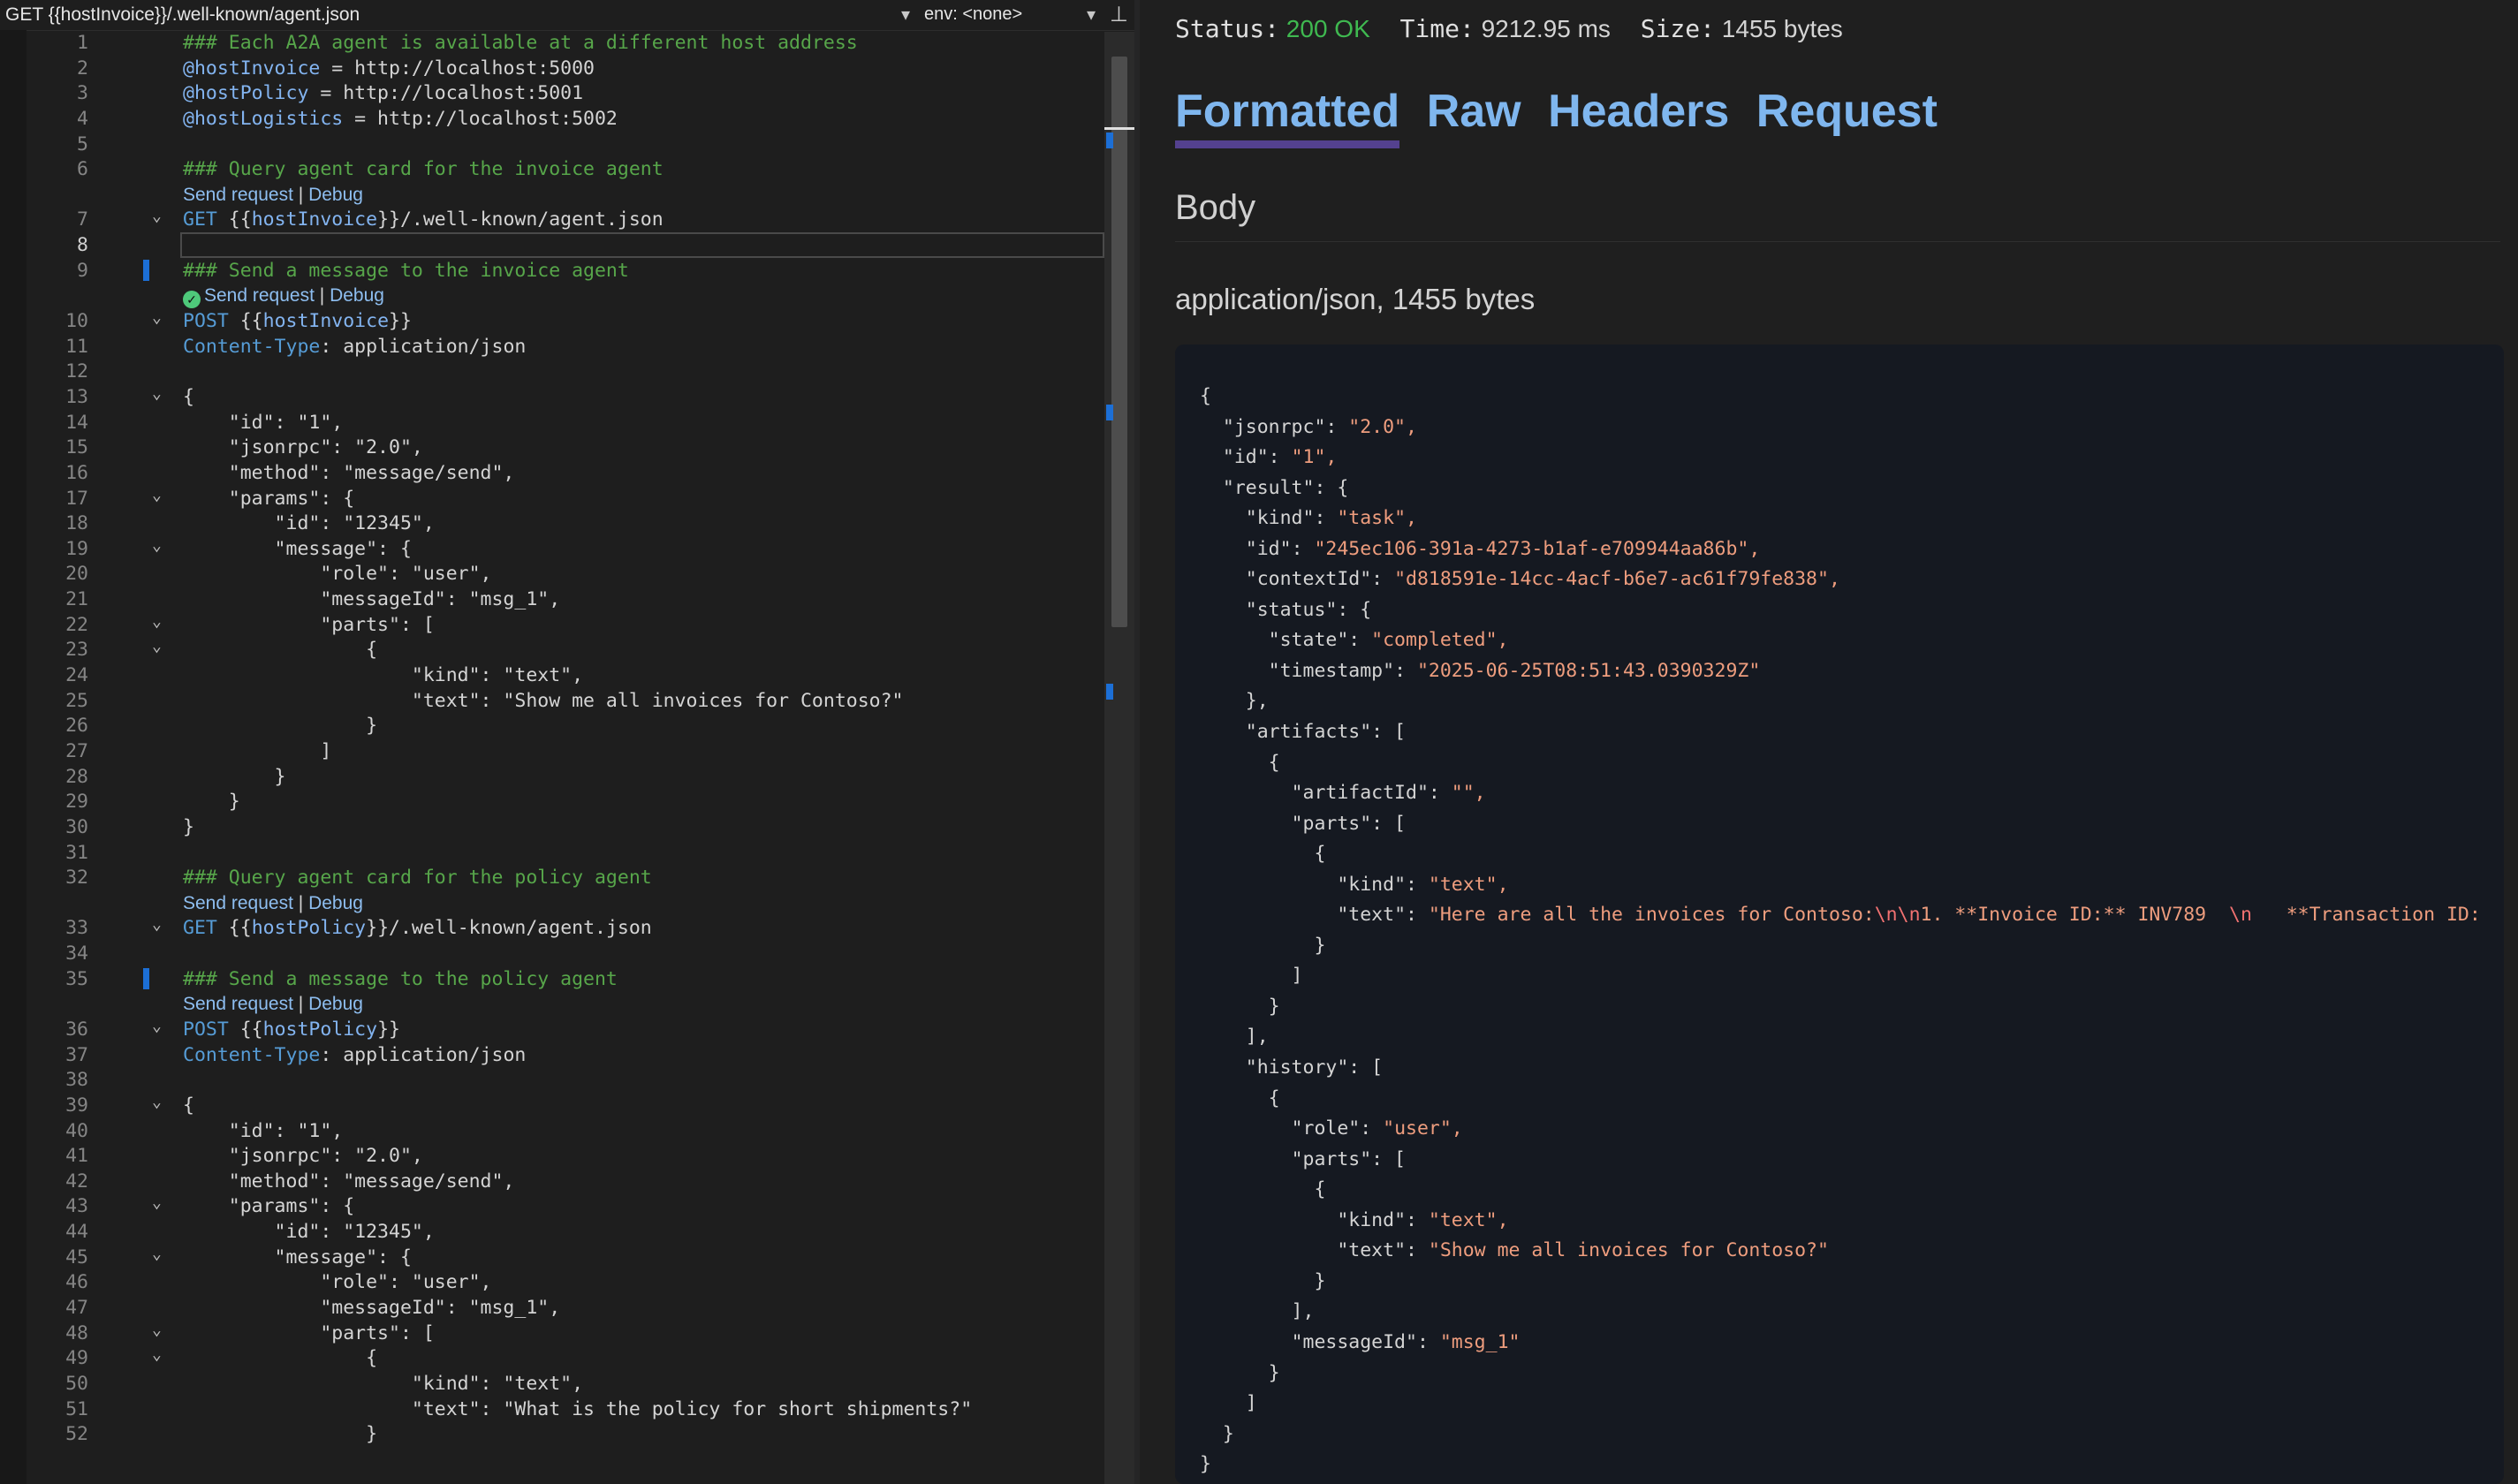 The image size is (2518, 1484). I want to click on line-number: 41, so click(76, 1156).